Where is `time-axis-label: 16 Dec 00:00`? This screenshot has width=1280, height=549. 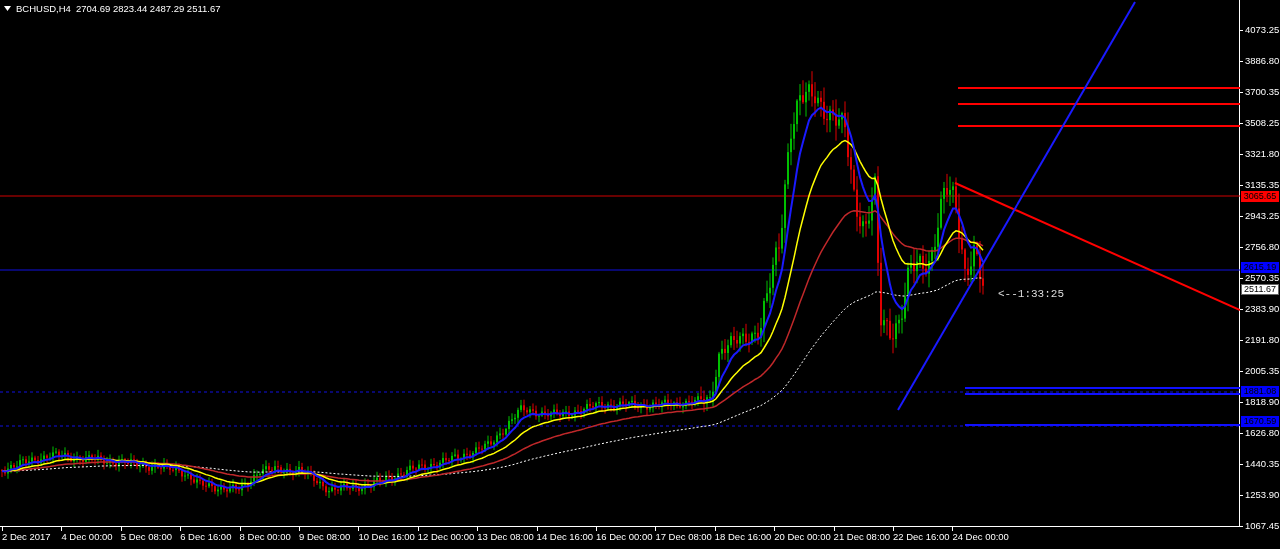
time-axis-label: 16 Dec 00:00 is located at coordinates (624, 536).